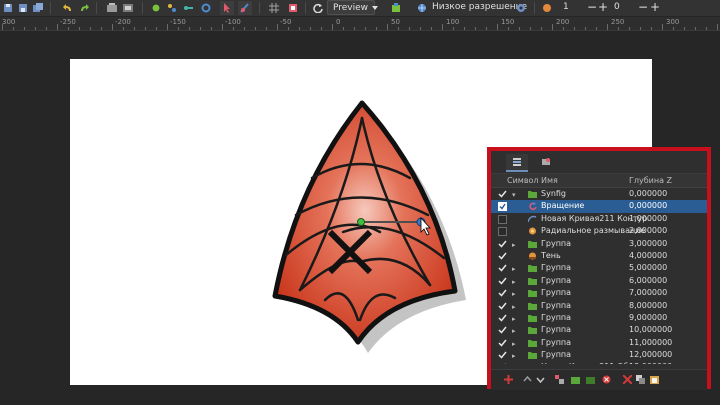 This screenshot has width=720, height=405. Describe the element at coordinates (648, 231) in the screenshot. I see `layer-z-depth: 2,000000` at that location.